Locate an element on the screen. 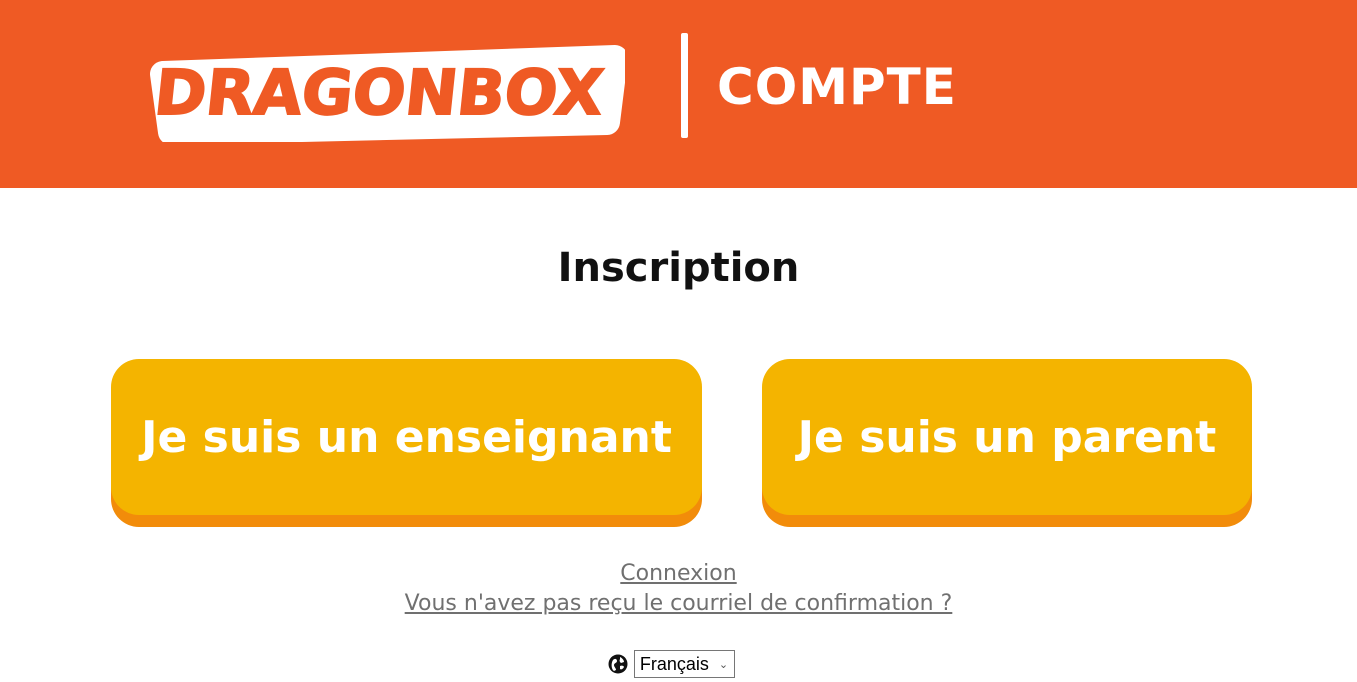  dragonbox-logo: DRAGONBOX is located at coordinates (385, 89).